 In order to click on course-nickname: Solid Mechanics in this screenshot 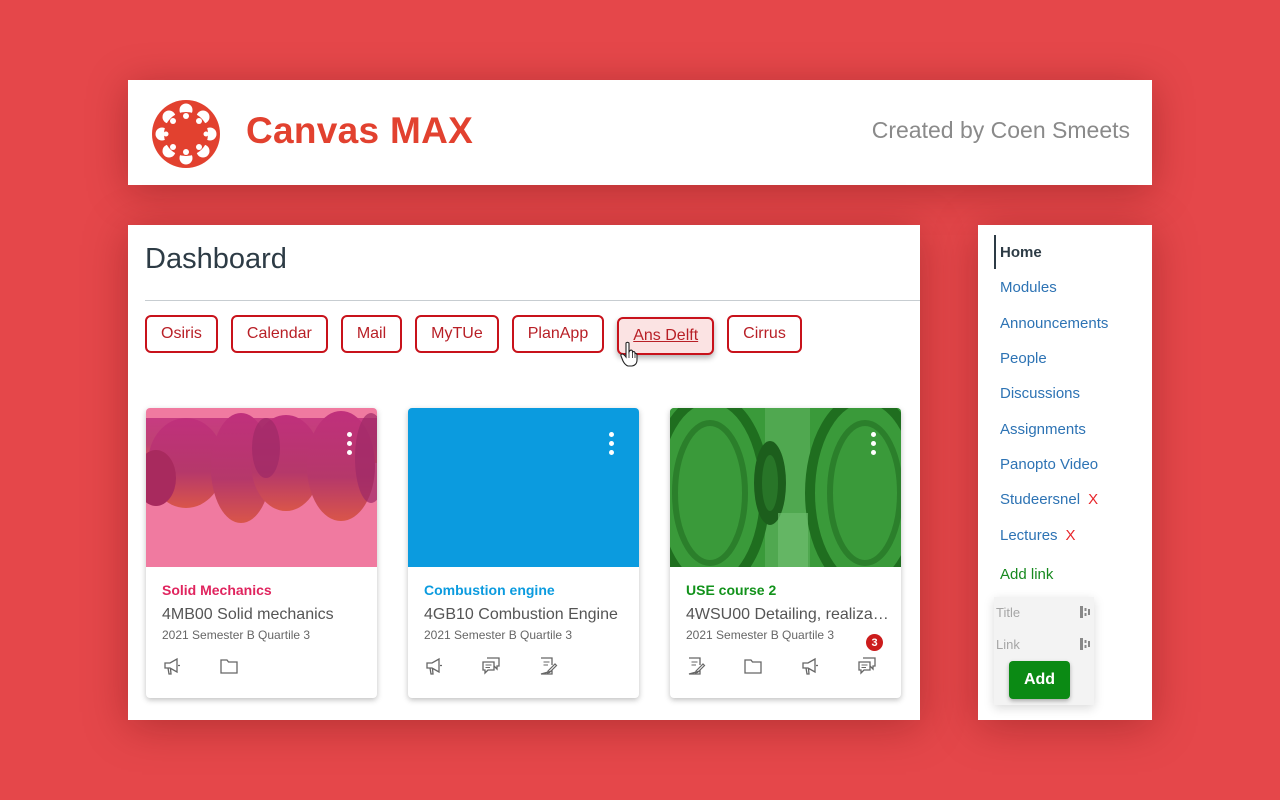, I will do `click(217, 590)`.